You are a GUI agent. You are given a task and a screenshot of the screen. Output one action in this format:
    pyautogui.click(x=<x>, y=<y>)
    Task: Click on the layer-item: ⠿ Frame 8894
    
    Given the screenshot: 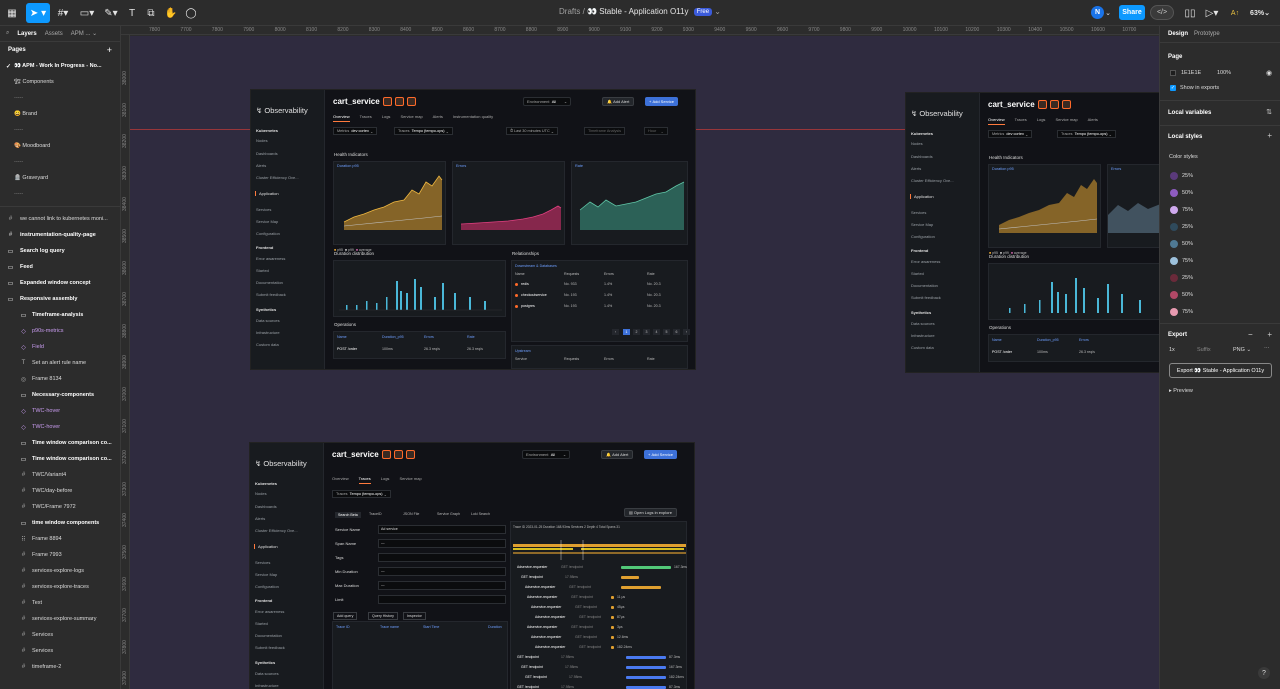 What is the action you would take?
    pyautogui.click(x=60, y=539)
    